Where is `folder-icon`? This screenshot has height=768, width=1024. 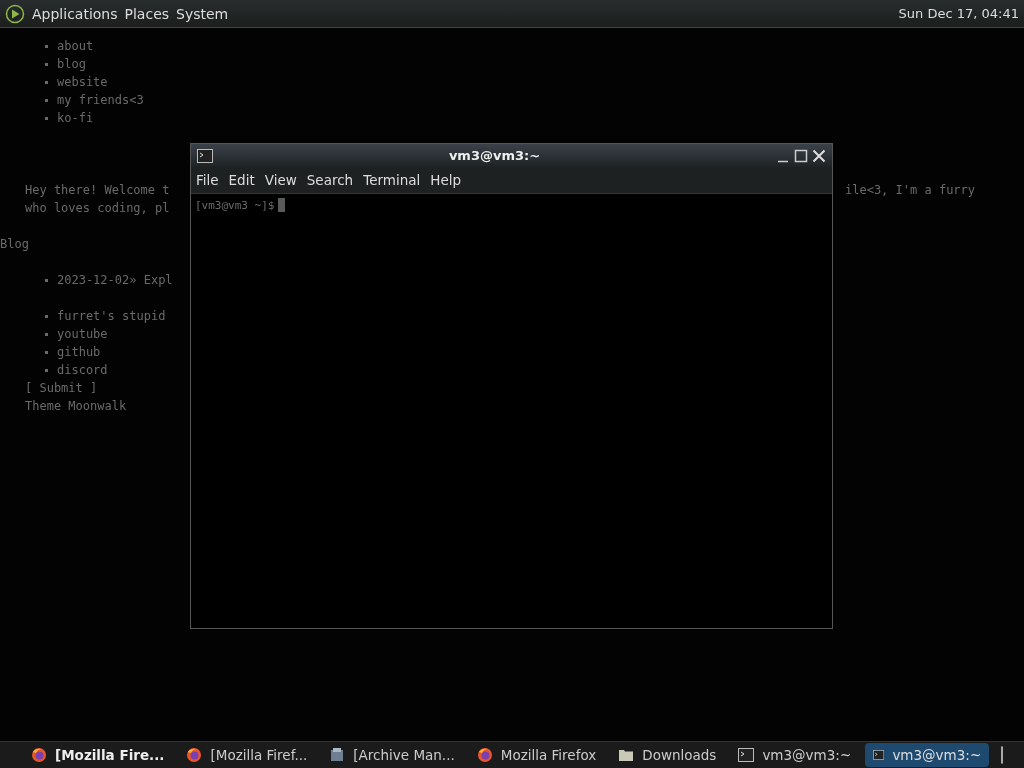
folder-icon is located at coordinates (626, 755).